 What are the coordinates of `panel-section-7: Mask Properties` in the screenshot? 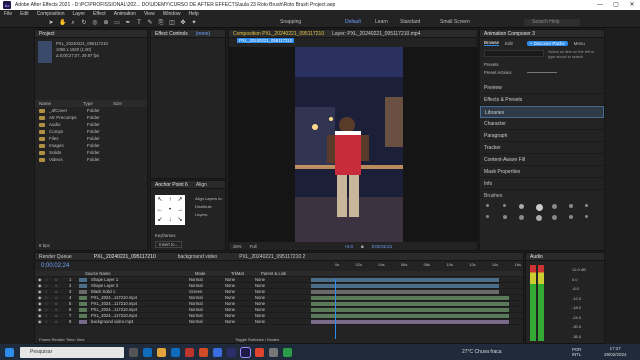 It's located at (542, 172).